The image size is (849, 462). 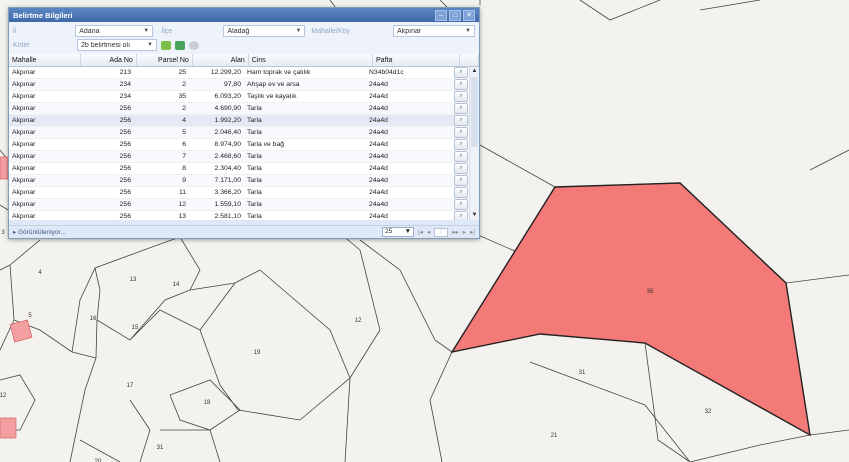 What do you see at coordinates (161, 120) in the screenshot?
I see `table-cell: 4` at bounding box center [161, 120].